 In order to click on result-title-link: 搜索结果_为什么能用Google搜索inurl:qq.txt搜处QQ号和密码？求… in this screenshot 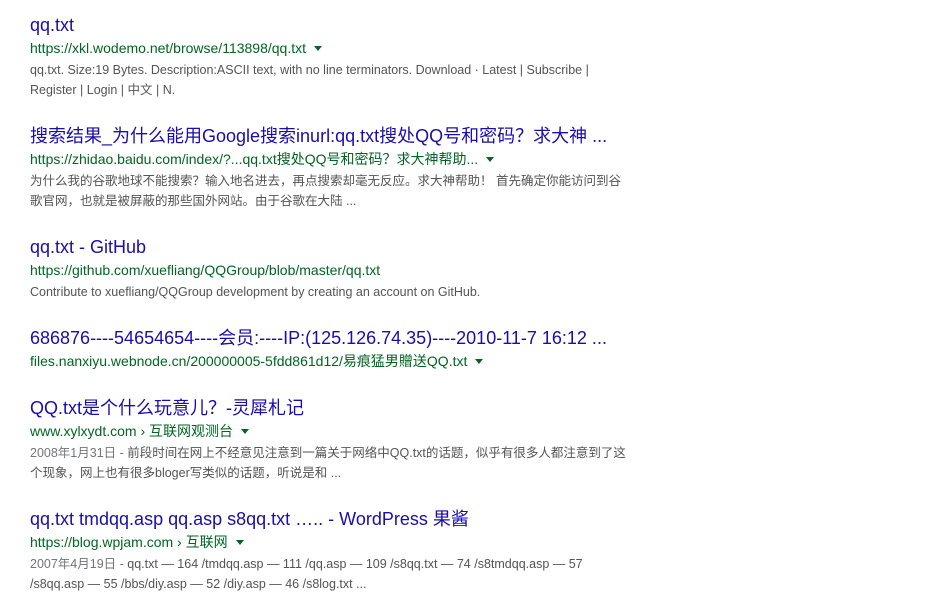, I will do `click(330, 136)`.